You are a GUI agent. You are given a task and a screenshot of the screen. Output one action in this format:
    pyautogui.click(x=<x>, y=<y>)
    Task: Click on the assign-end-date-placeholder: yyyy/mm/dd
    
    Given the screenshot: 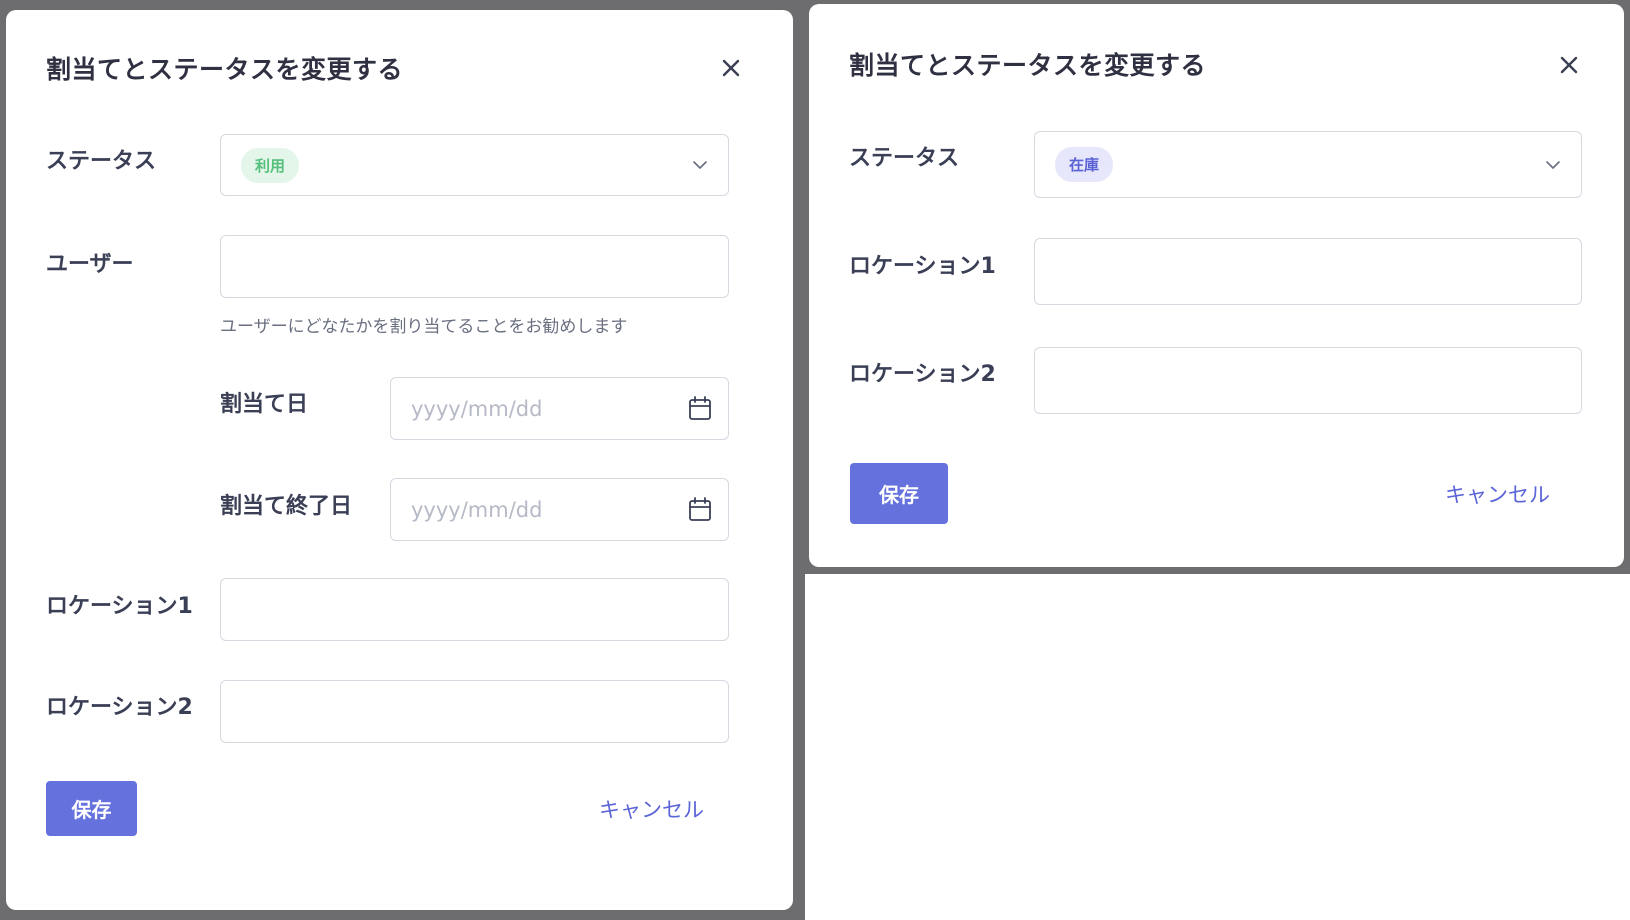 What is the action you would take?
    pyautogui.click(x=477, y=509)
    